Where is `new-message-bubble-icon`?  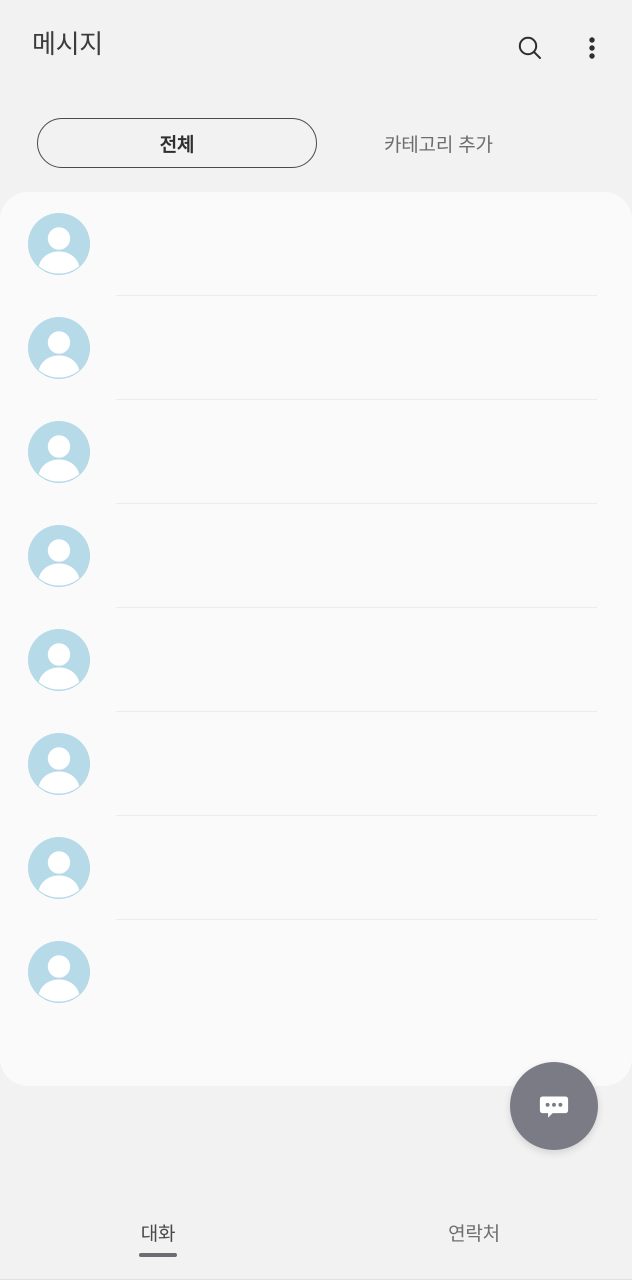
new-message-bubble-icon is located at coordinates (554, 1106).